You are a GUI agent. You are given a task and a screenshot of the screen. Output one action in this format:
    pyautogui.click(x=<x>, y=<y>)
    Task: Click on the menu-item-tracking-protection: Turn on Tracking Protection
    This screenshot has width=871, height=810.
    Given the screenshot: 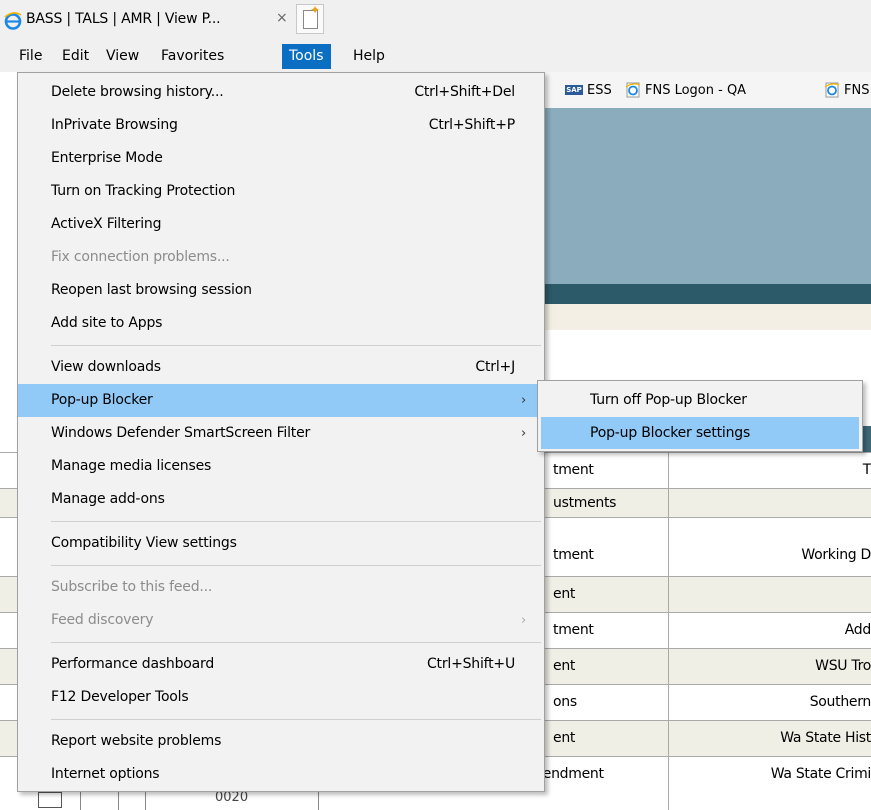 What is the action you would take?
    pyautogui.click(x=281, y=191)
    